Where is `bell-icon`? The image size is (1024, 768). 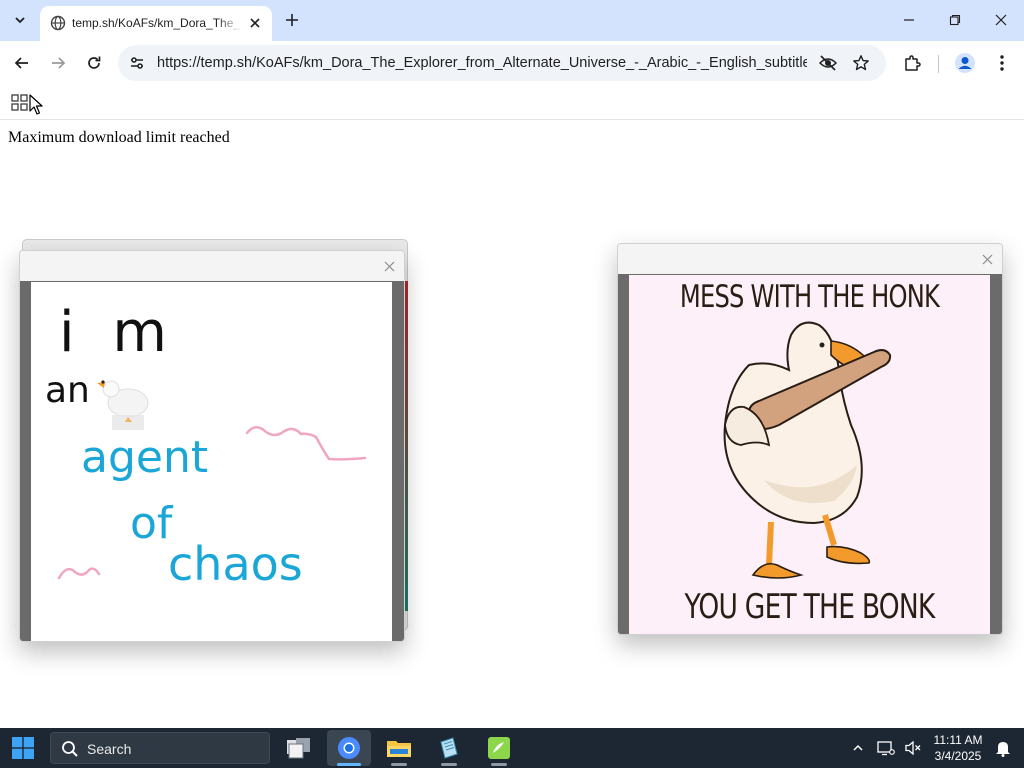 bell-icon is located at coordinates (1003, 749).